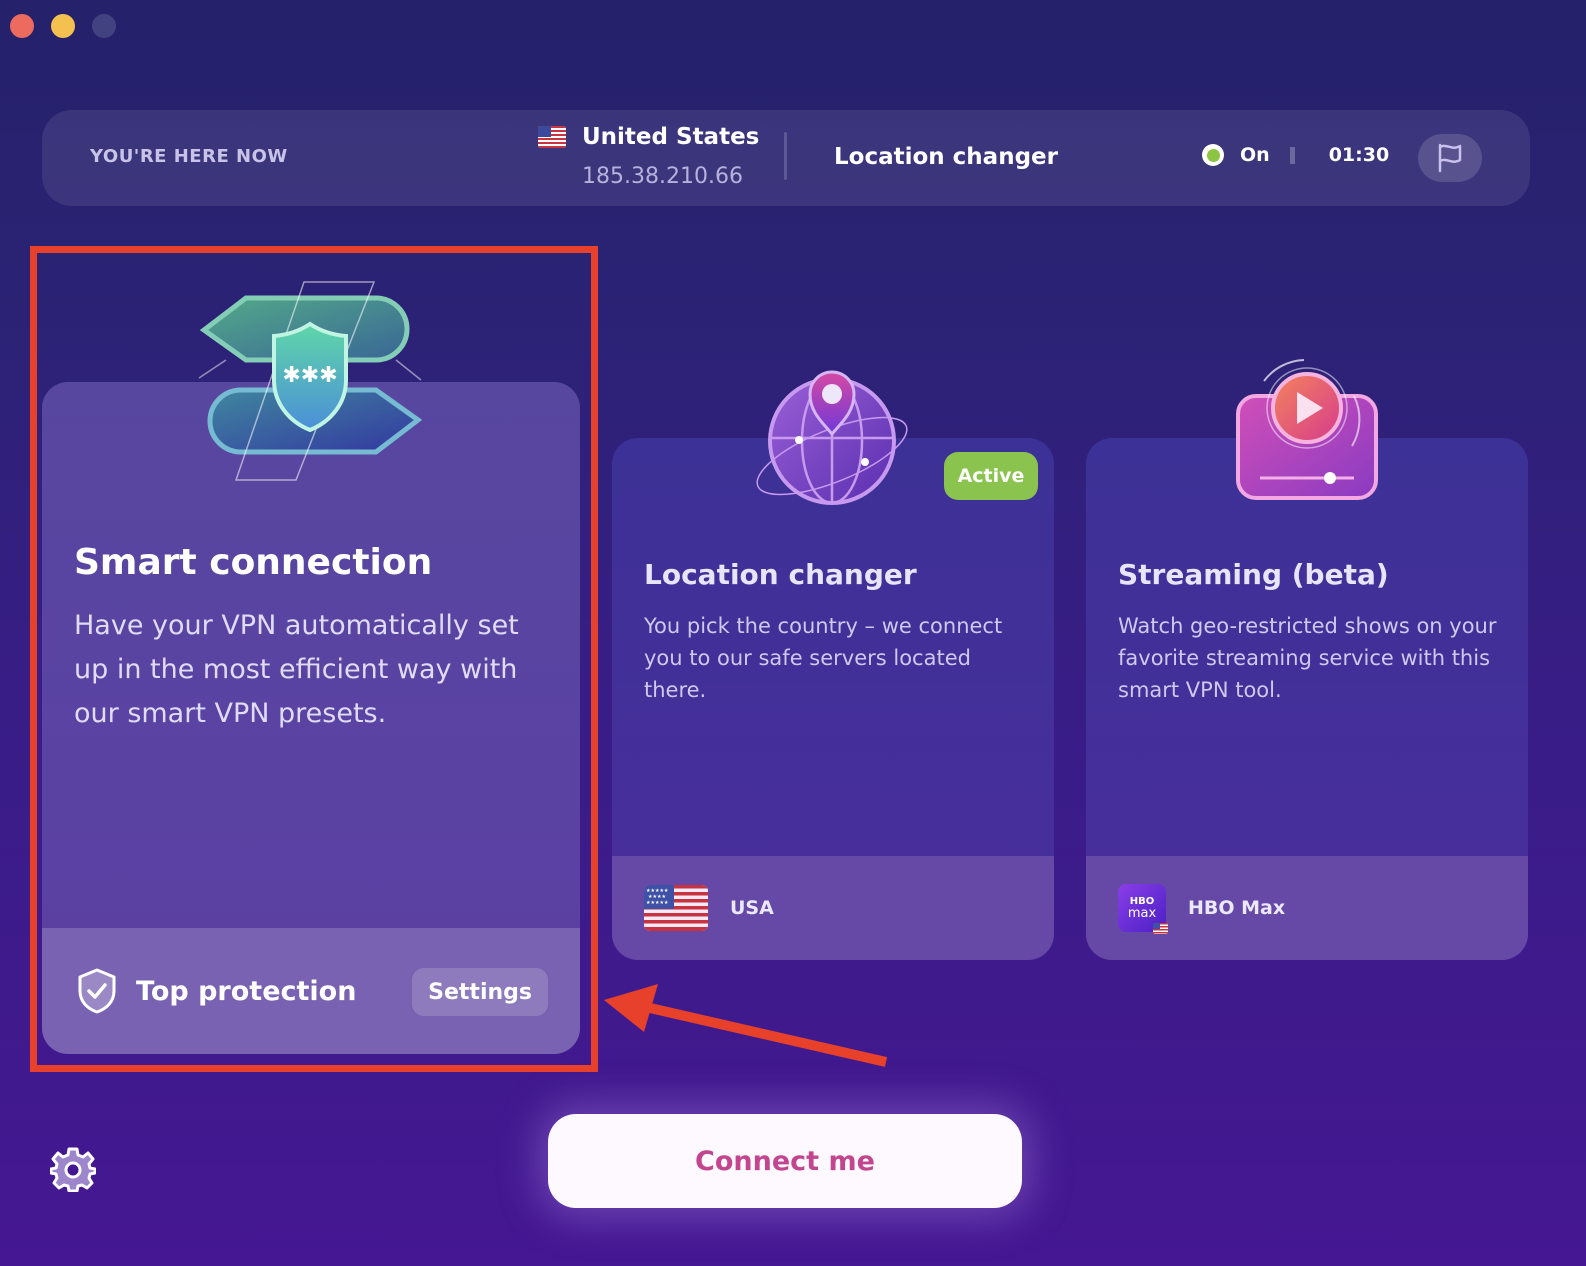 The height and width of the screenshot is (1266, 1586). I want to click on card-footer: HBO max HBO Max, so click(1307, 908).